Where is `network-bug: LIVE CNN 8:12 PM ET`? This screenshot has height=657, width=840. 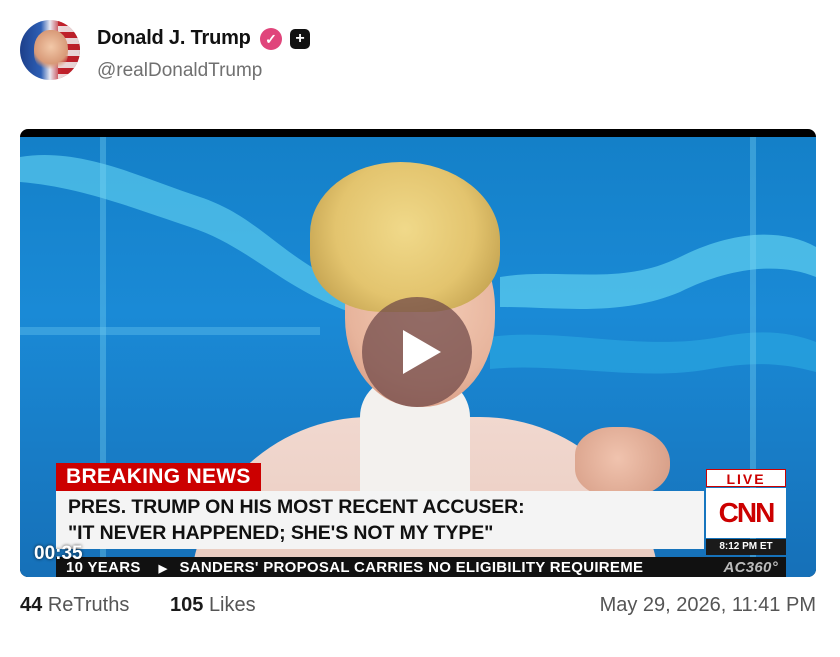 network-bug: LIVE CNN 8:12 PM ET is located at coordinates (746, 512).